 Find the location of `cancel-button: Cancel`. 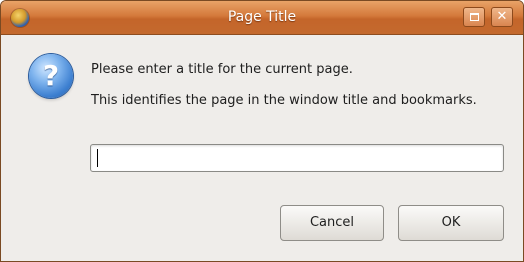

cancel-button: Cancel is located at coordinates (332, 223).